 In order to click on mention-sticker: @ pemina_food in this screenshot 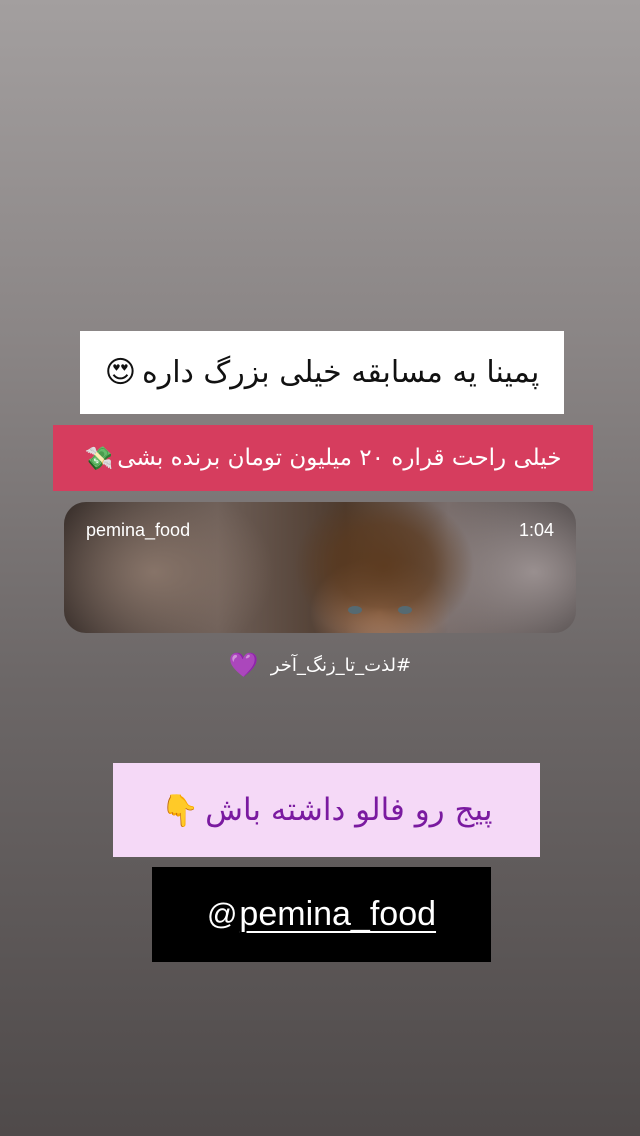, I will do `click(321, 914)`.